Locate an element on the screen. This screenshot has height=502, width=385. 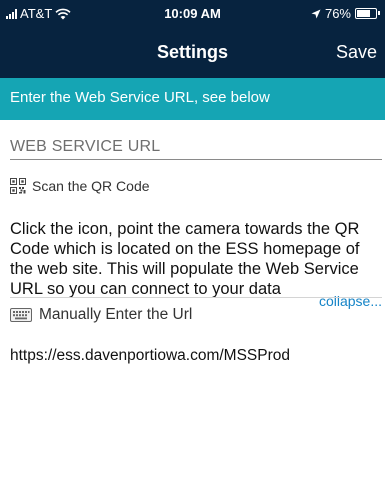
battery-fill is located at coordinates (363, 13).